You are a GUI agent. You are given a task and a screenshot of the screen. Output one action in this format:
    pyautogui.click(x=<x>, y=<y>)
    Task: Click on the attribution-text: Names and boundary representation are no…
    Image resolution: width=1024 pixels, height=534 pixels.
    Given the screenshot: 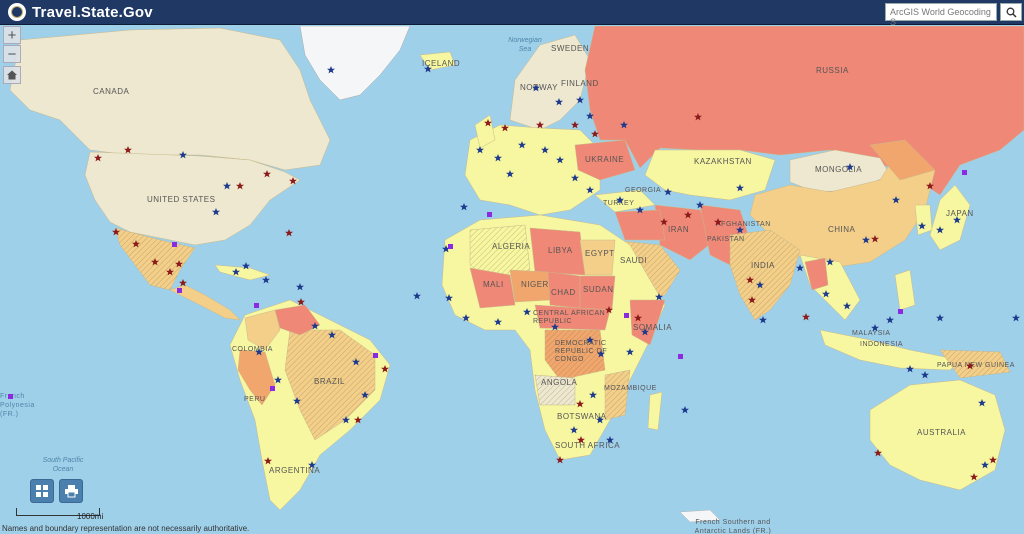 What is the action you would take?
    pyautogui.click(x=126, y=528)
    